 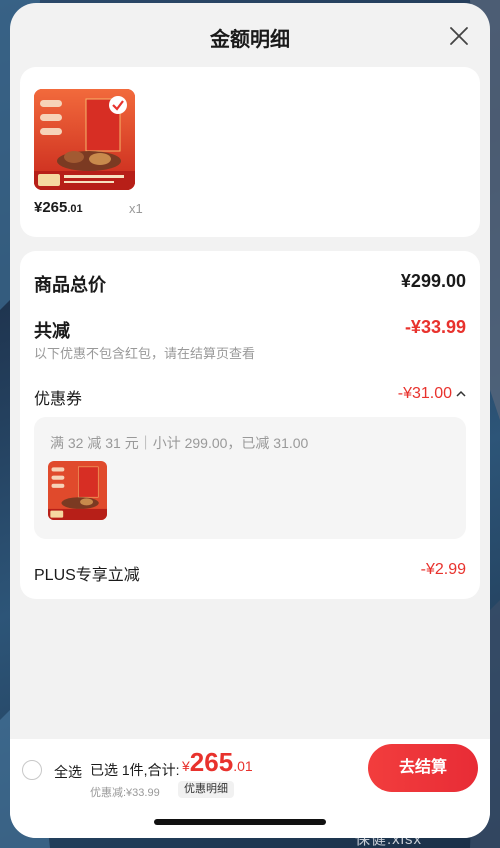 What do you see at coordinates (461, 394) in the screenshot?
I see `chevron-up-icon` at bounding box center [461, 394].